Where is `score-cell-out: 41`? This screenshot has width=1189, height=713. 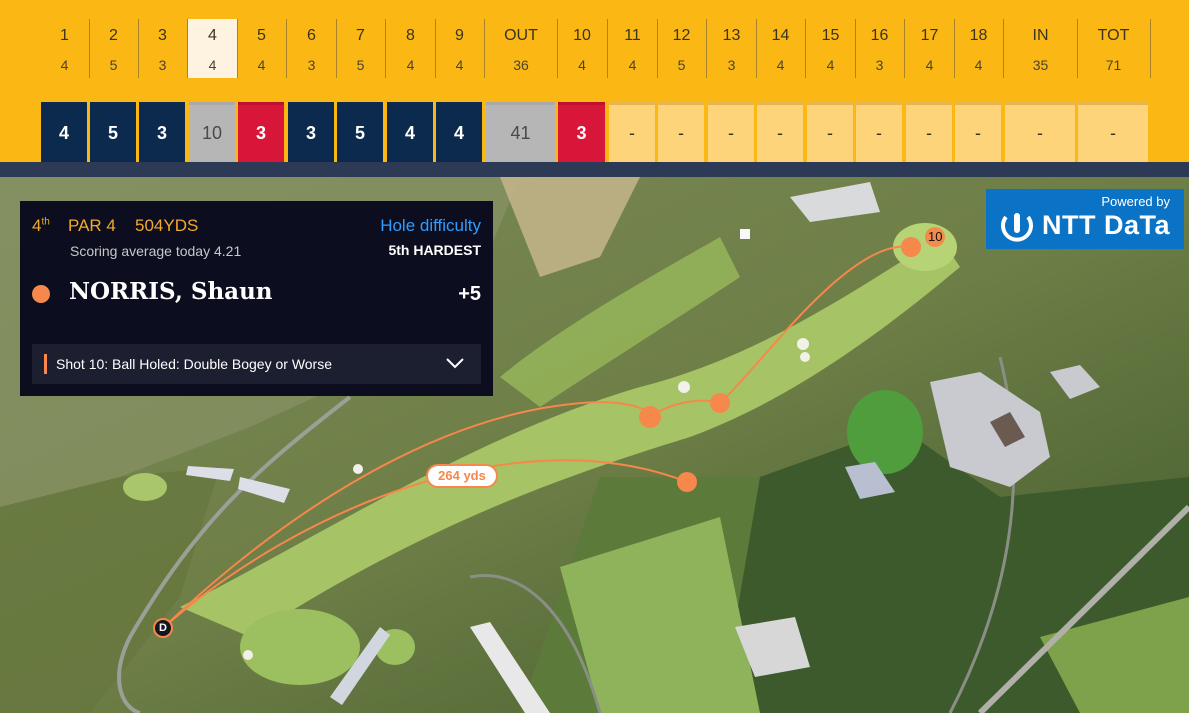 score-cell-out: 41 is located at coordinates (520, 132).